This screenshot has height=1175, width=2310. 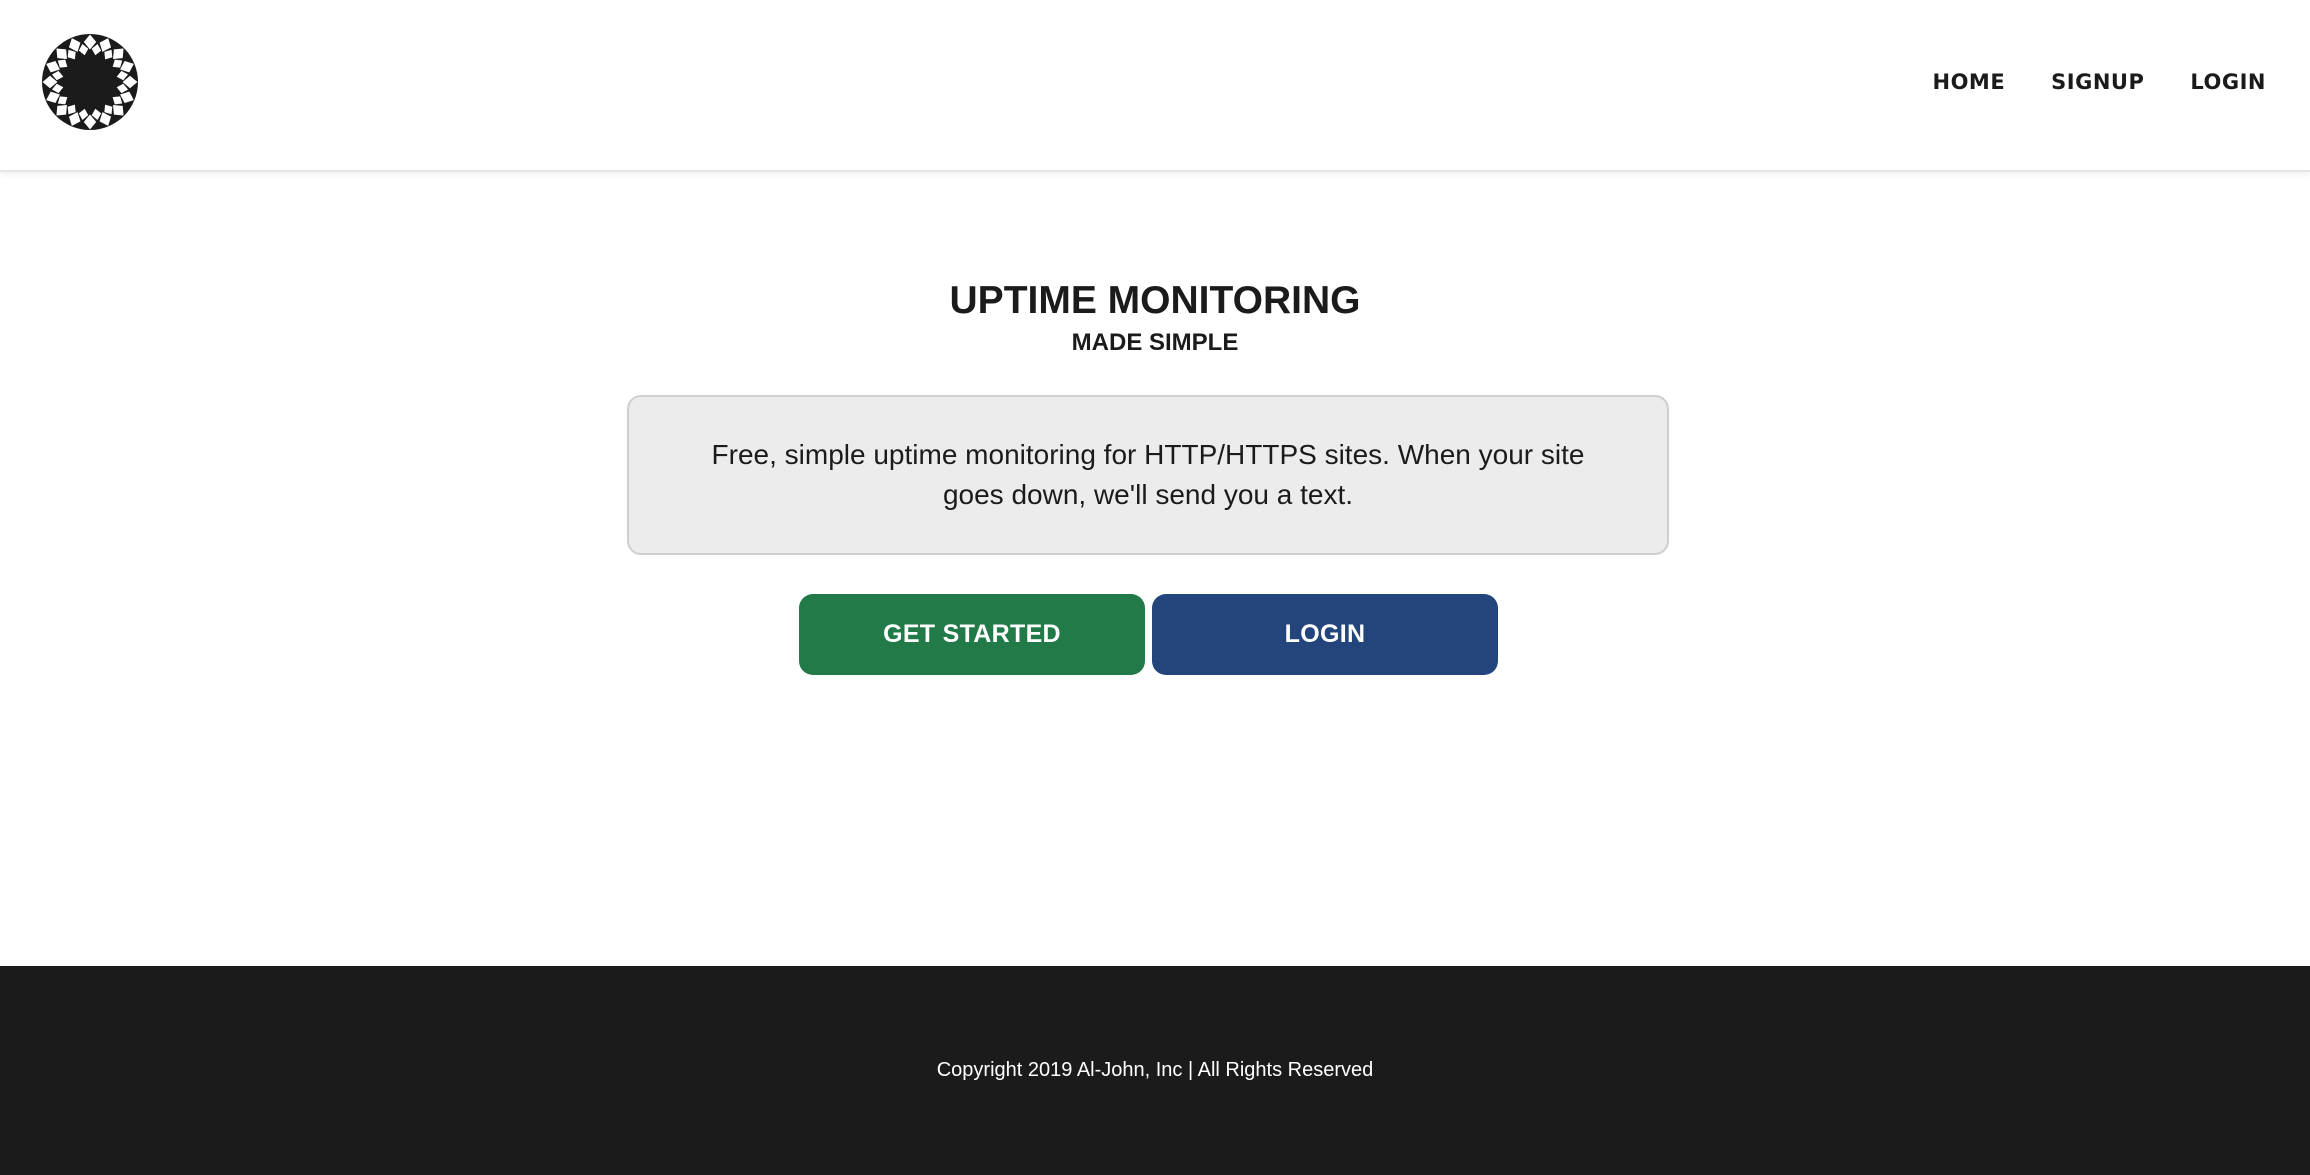 I want to click on get-started-button: GET STARTED, so click(x=972, y=634).